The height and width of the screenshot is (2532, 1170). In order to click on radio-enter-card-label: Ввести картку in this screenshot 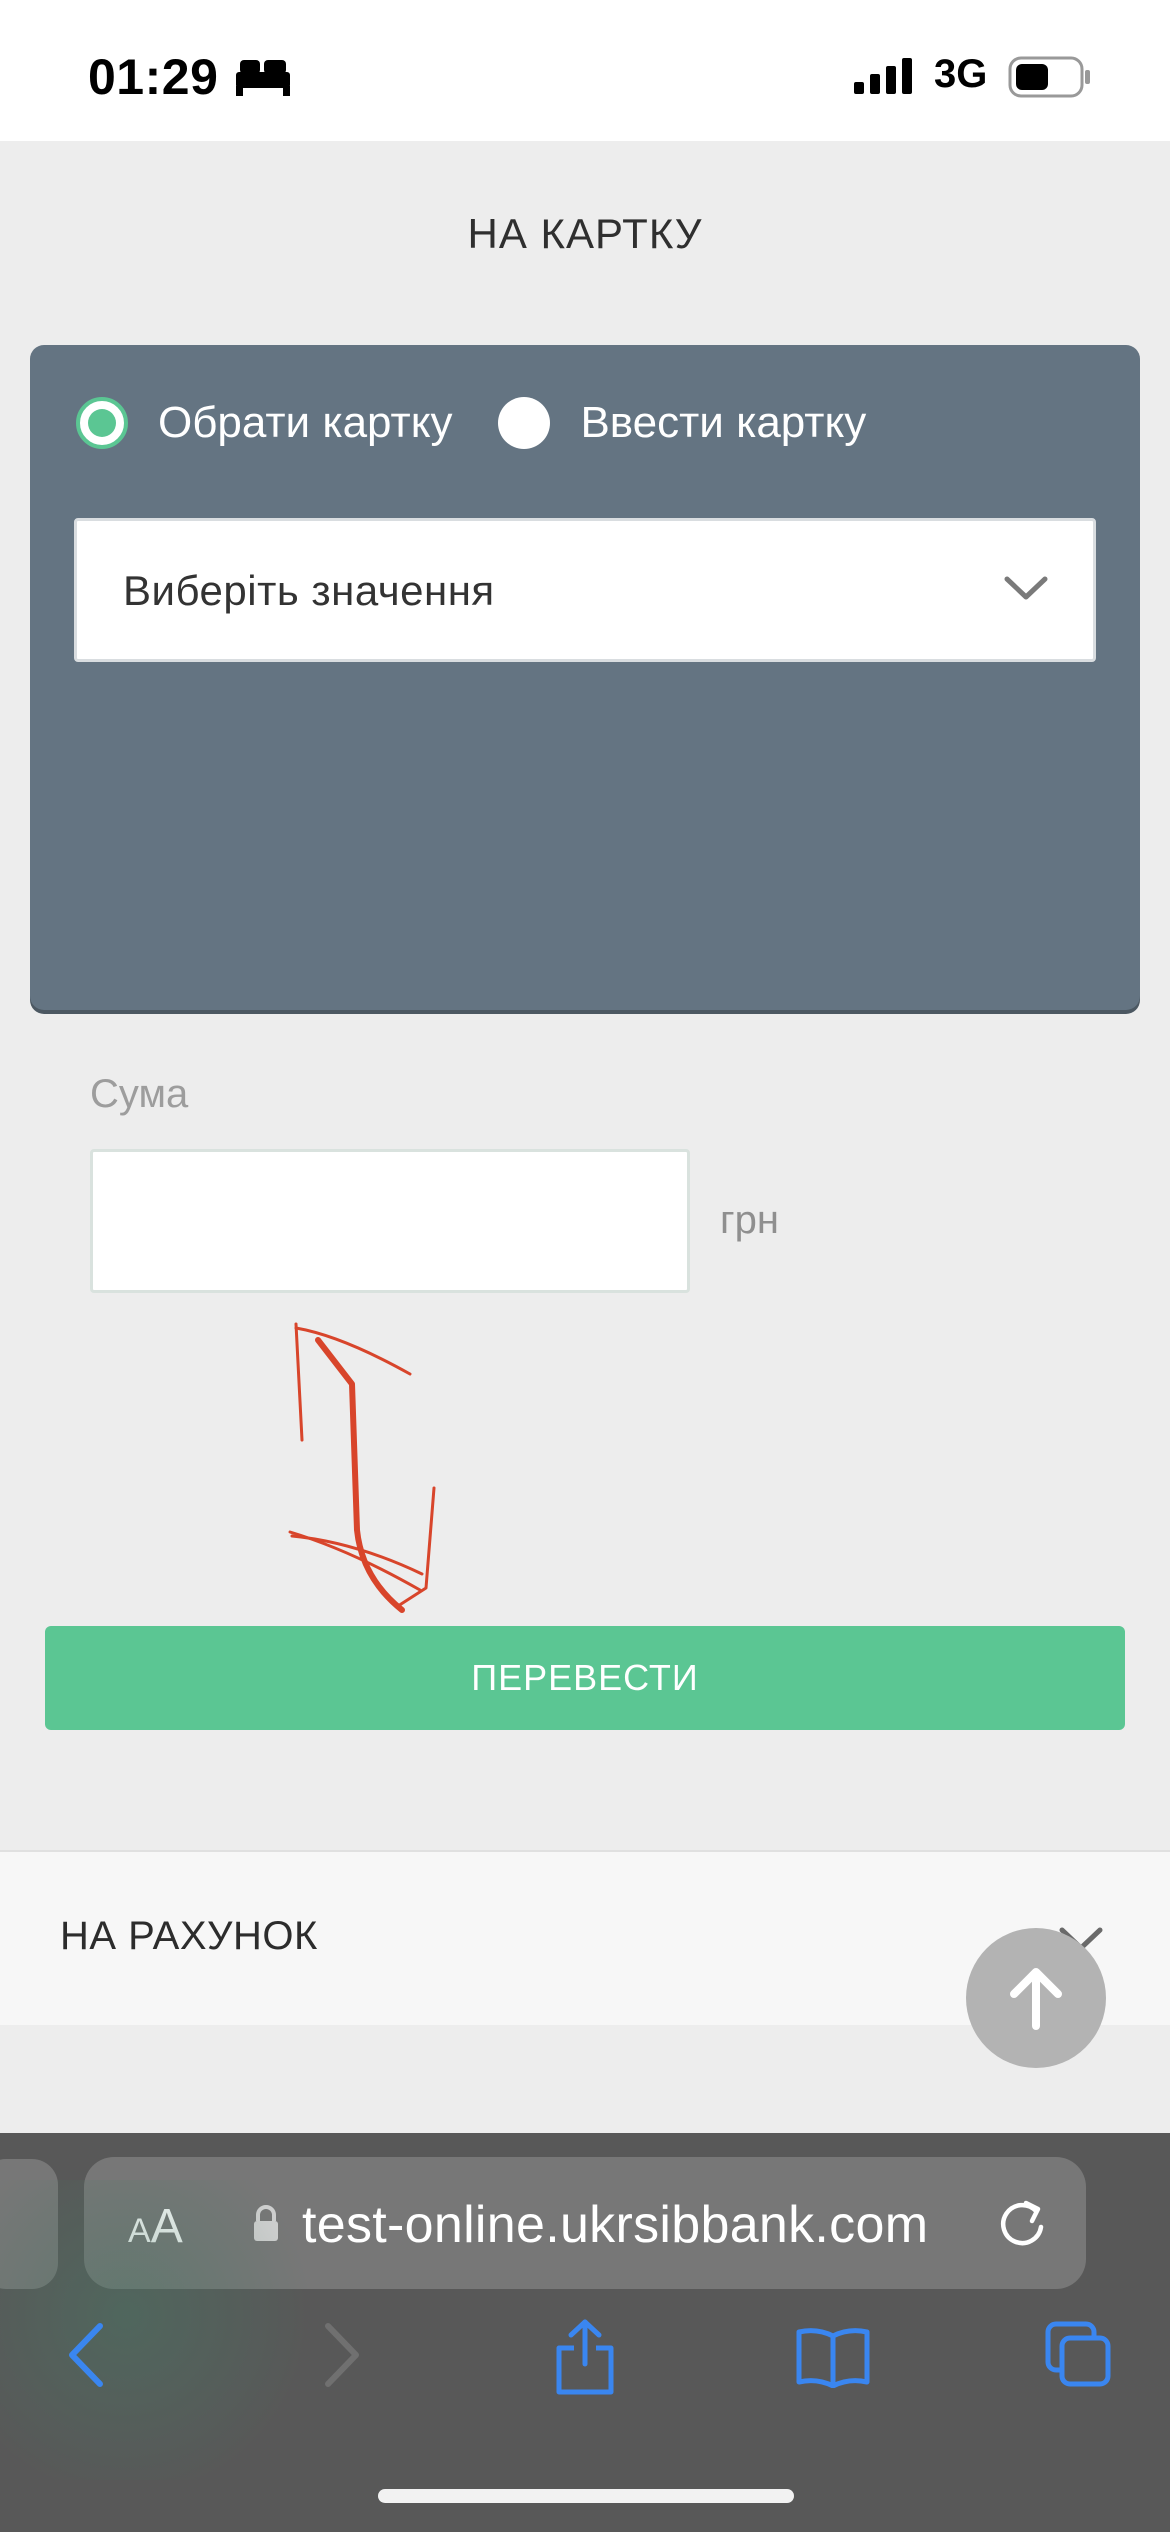, I will do `click(723, 423)`.